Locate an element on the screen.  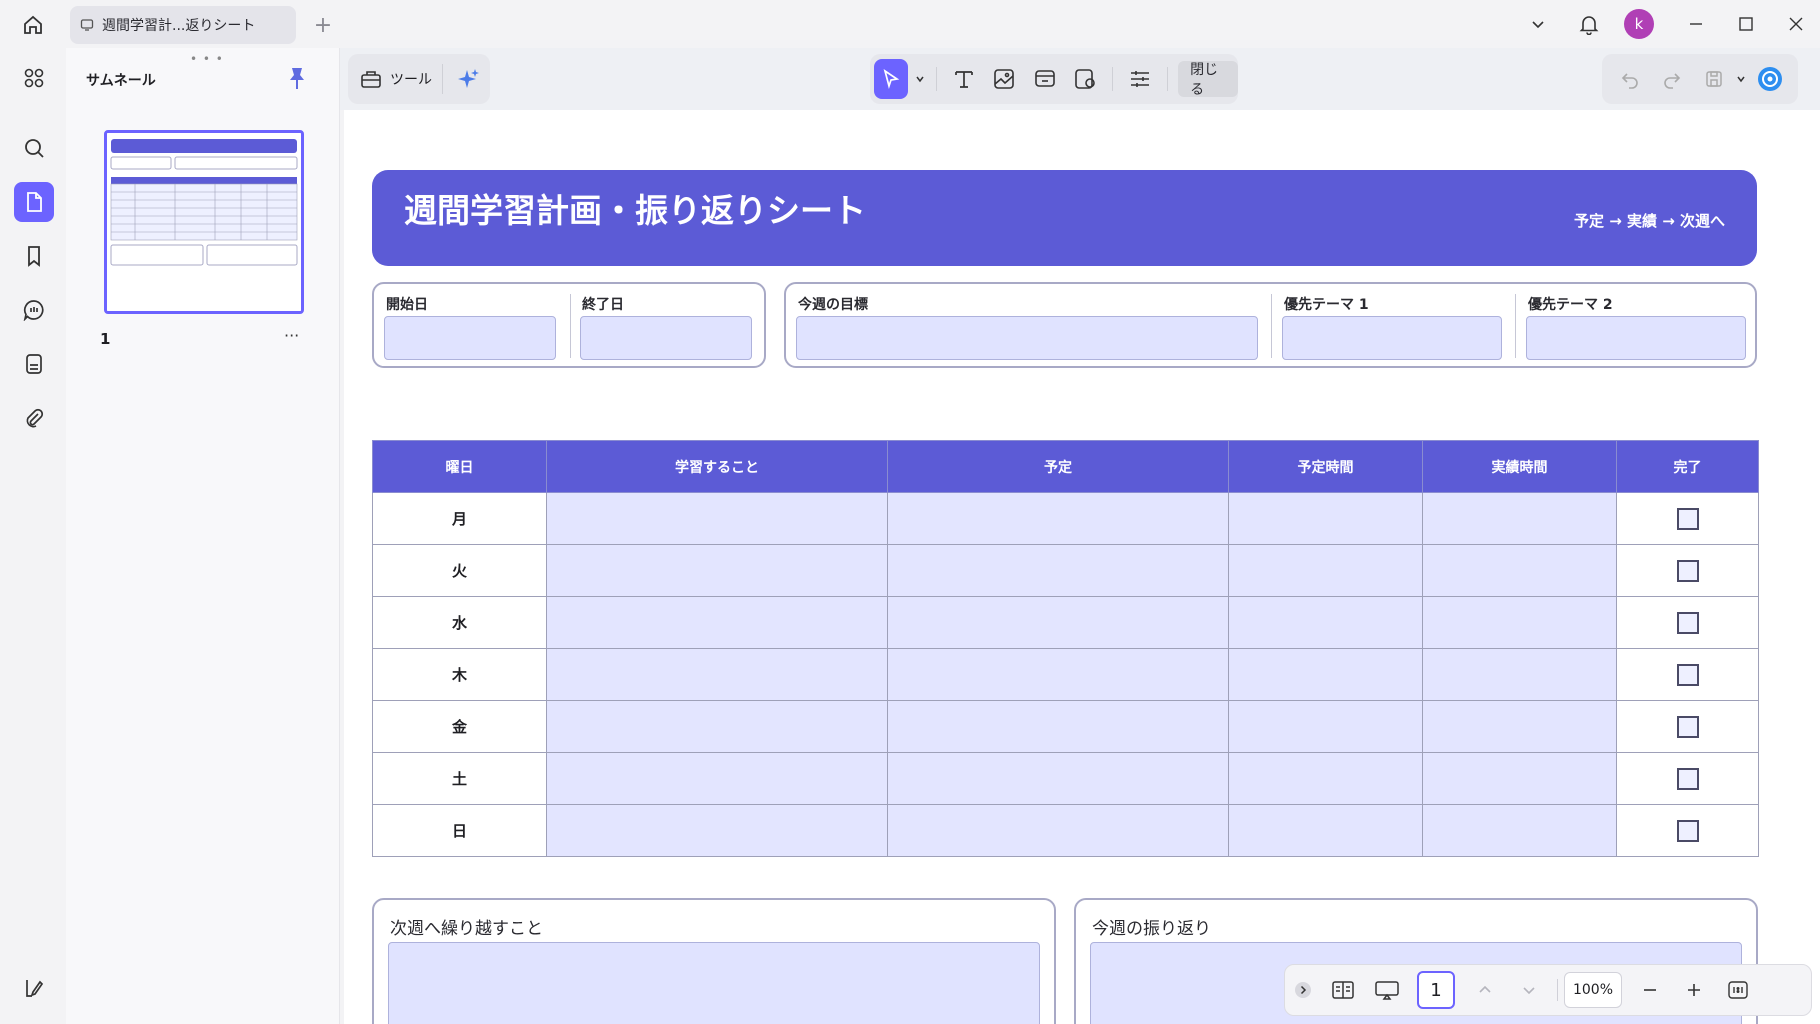
close-window-button is located at coordinates (1796, 24).